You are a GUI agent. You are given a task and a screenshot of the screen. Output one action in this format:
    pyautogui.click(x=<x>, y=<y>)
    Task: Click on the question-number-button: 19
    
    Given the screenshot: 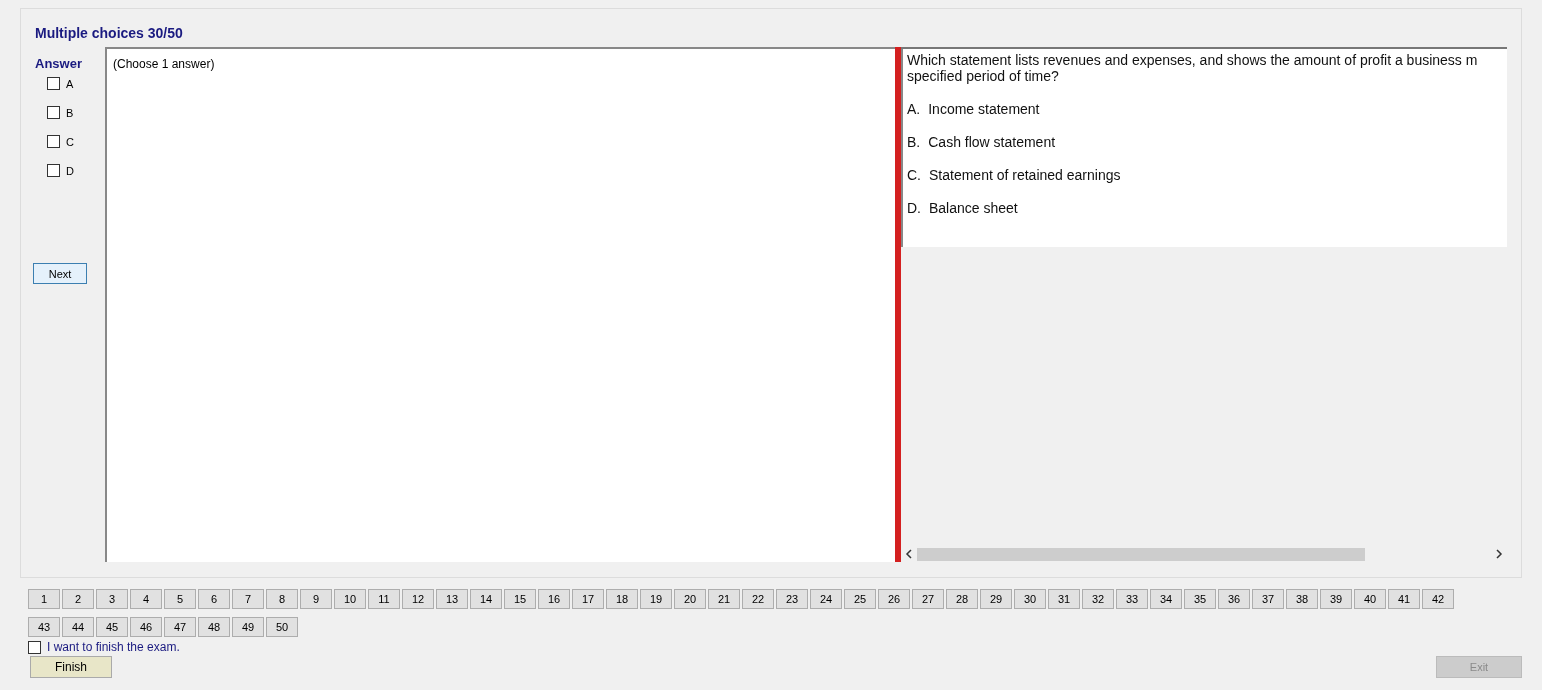 What is the action you would take?
    pyautogui.click(x=656, y=599)
    